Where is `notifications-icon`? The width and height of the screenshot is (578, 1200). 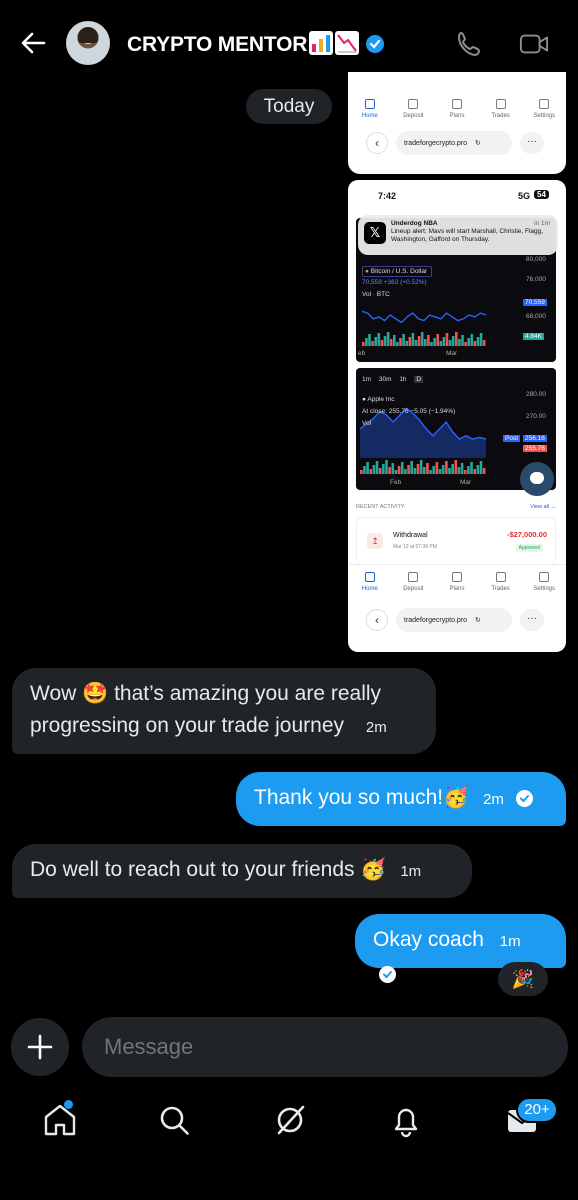 notifications-icon is located at coordinates (406, 1120).